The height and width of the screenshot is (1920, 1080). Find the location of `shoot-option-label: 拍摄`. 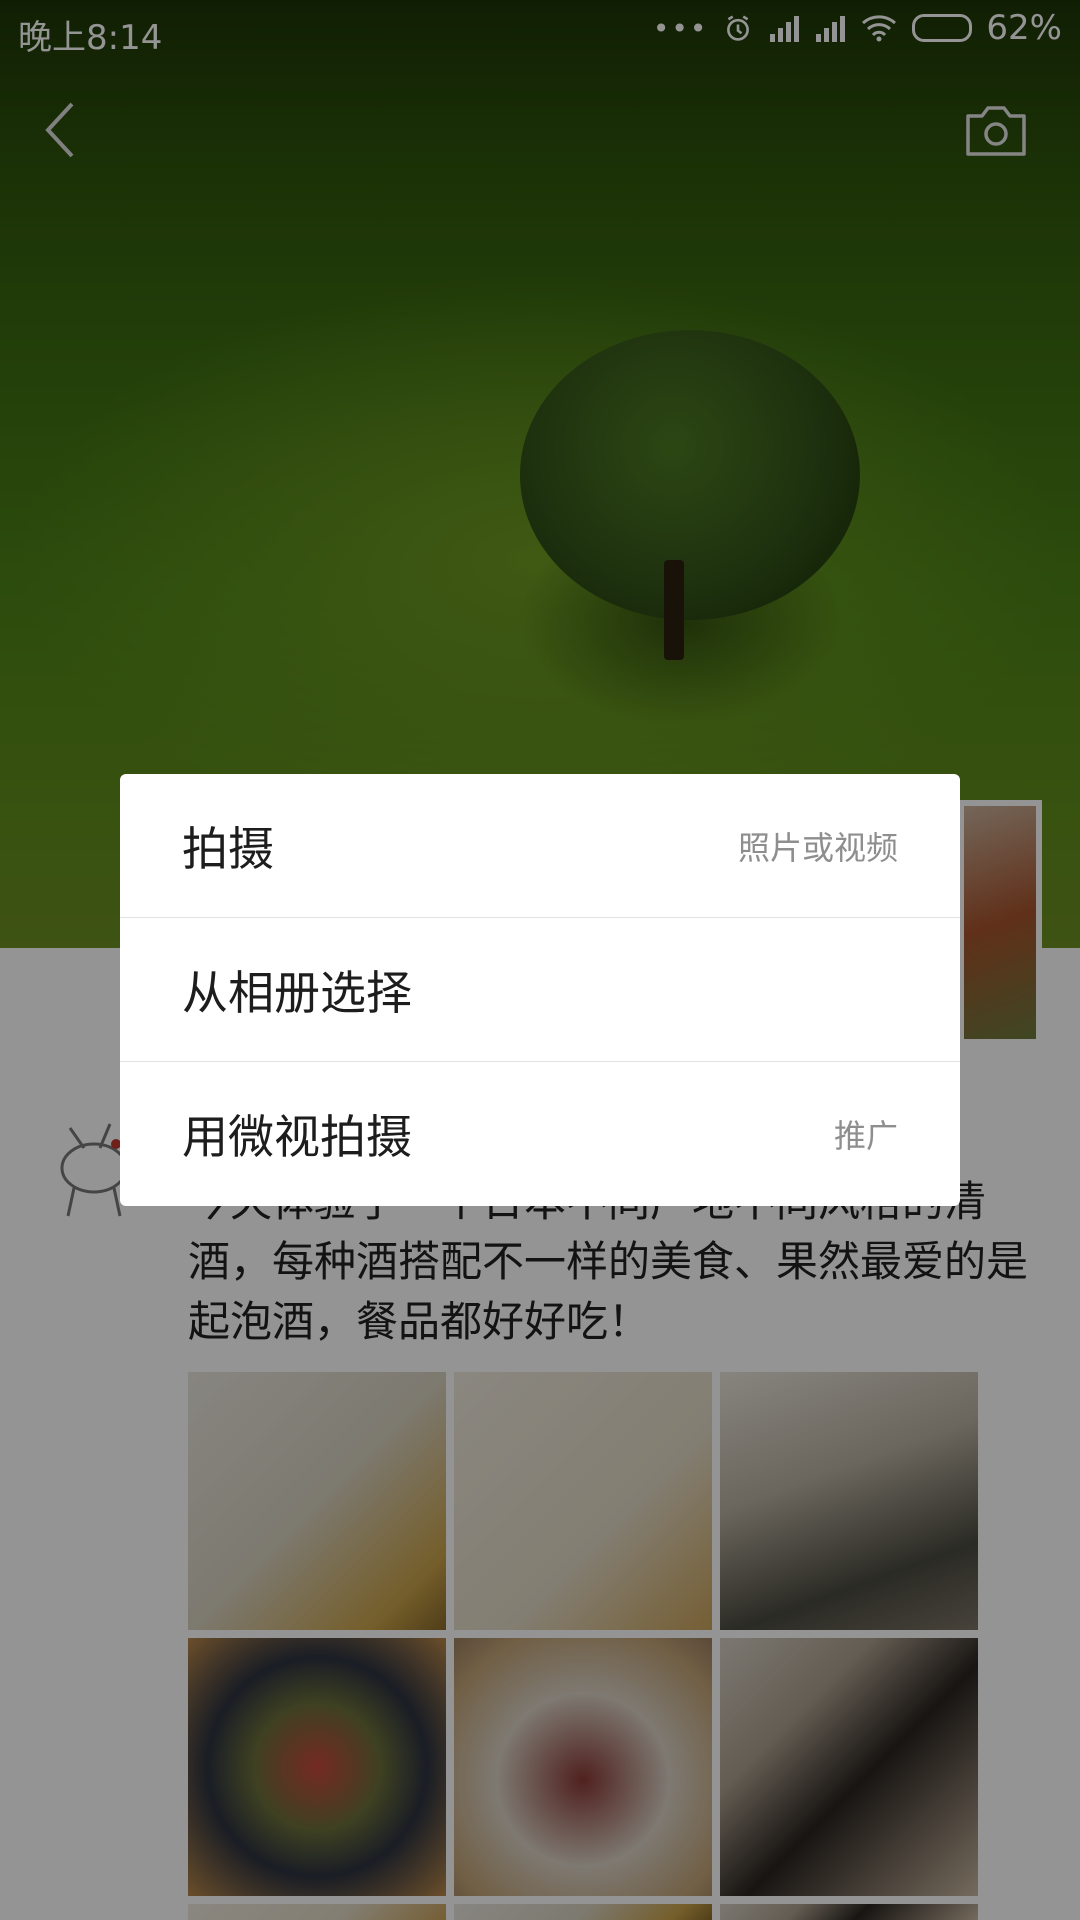

shoot-option-label: 拍摄 is located at coordinates (228, 848).